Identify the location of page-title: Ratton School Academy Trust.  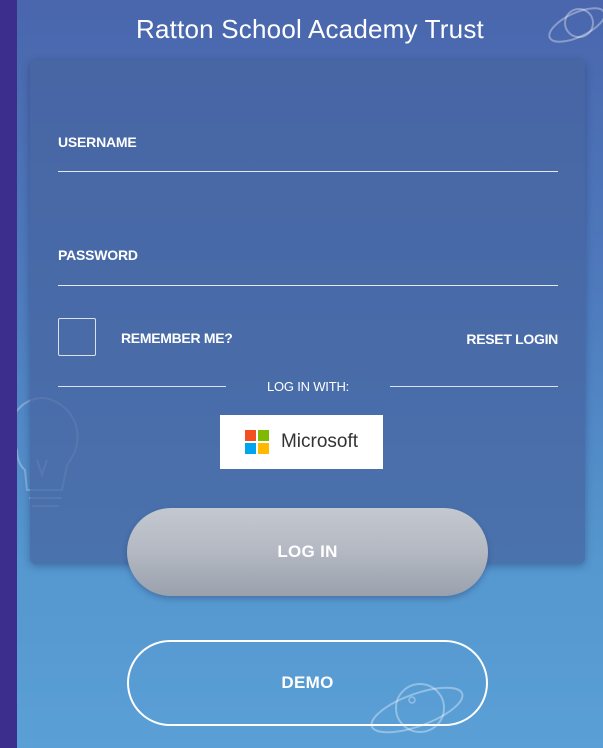
(310, 29).